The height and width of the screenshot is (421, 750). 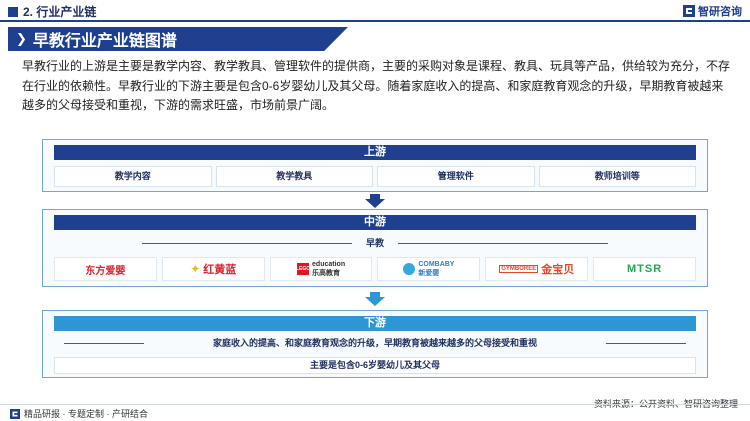 I want to click on logo-text: 东方爱婴, so click(x=105, y=271).